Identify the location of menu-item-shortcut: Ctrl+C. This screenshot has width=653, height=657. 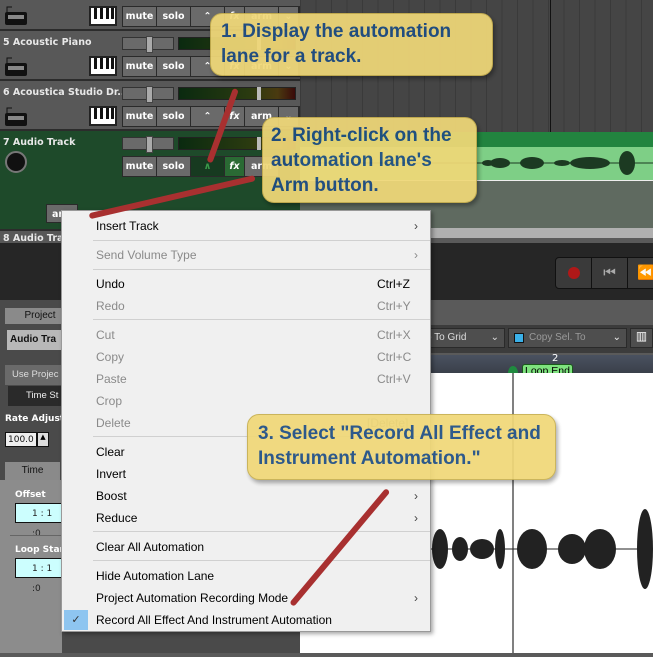
(394, 357).